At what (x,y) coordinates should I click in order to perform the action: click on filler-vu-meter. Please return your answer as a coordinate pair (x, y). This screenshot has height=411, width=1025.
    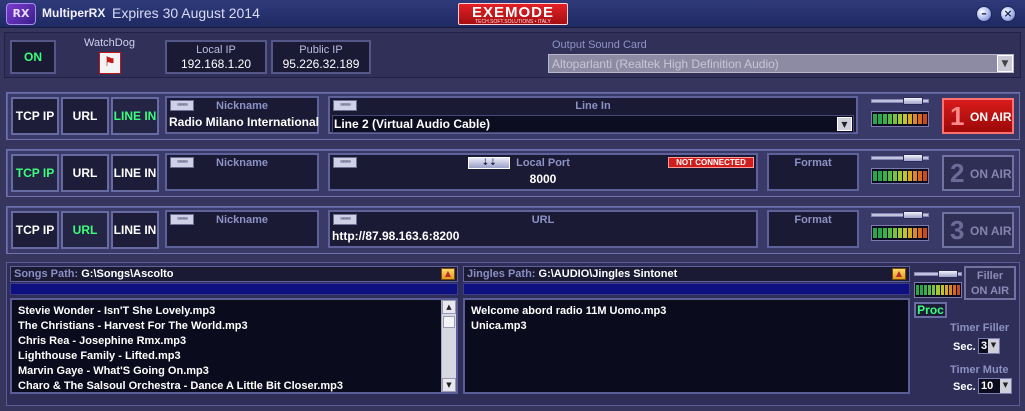
    Looking at the image, I should click on (938, 290).